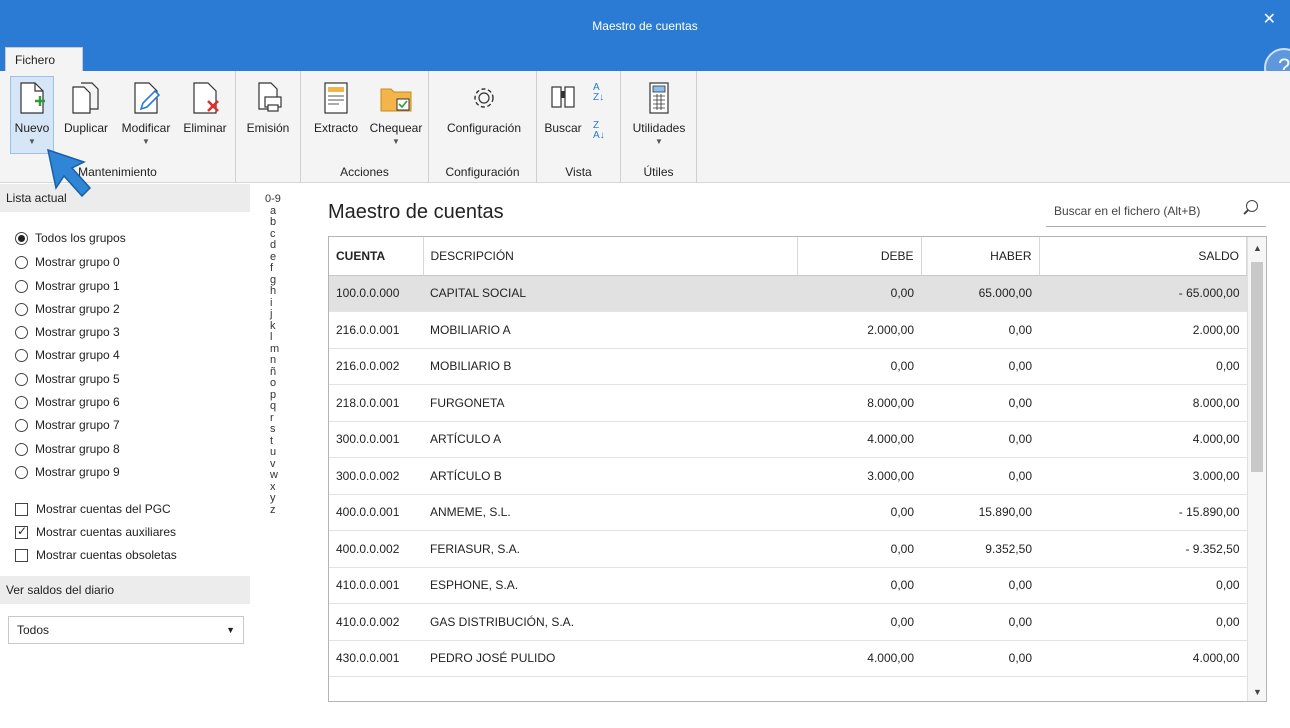 This screenshot has width=1290, height=728. I want to click on group-acciones: Extracto Chequear ▼ Acciones, so click(365, 127).